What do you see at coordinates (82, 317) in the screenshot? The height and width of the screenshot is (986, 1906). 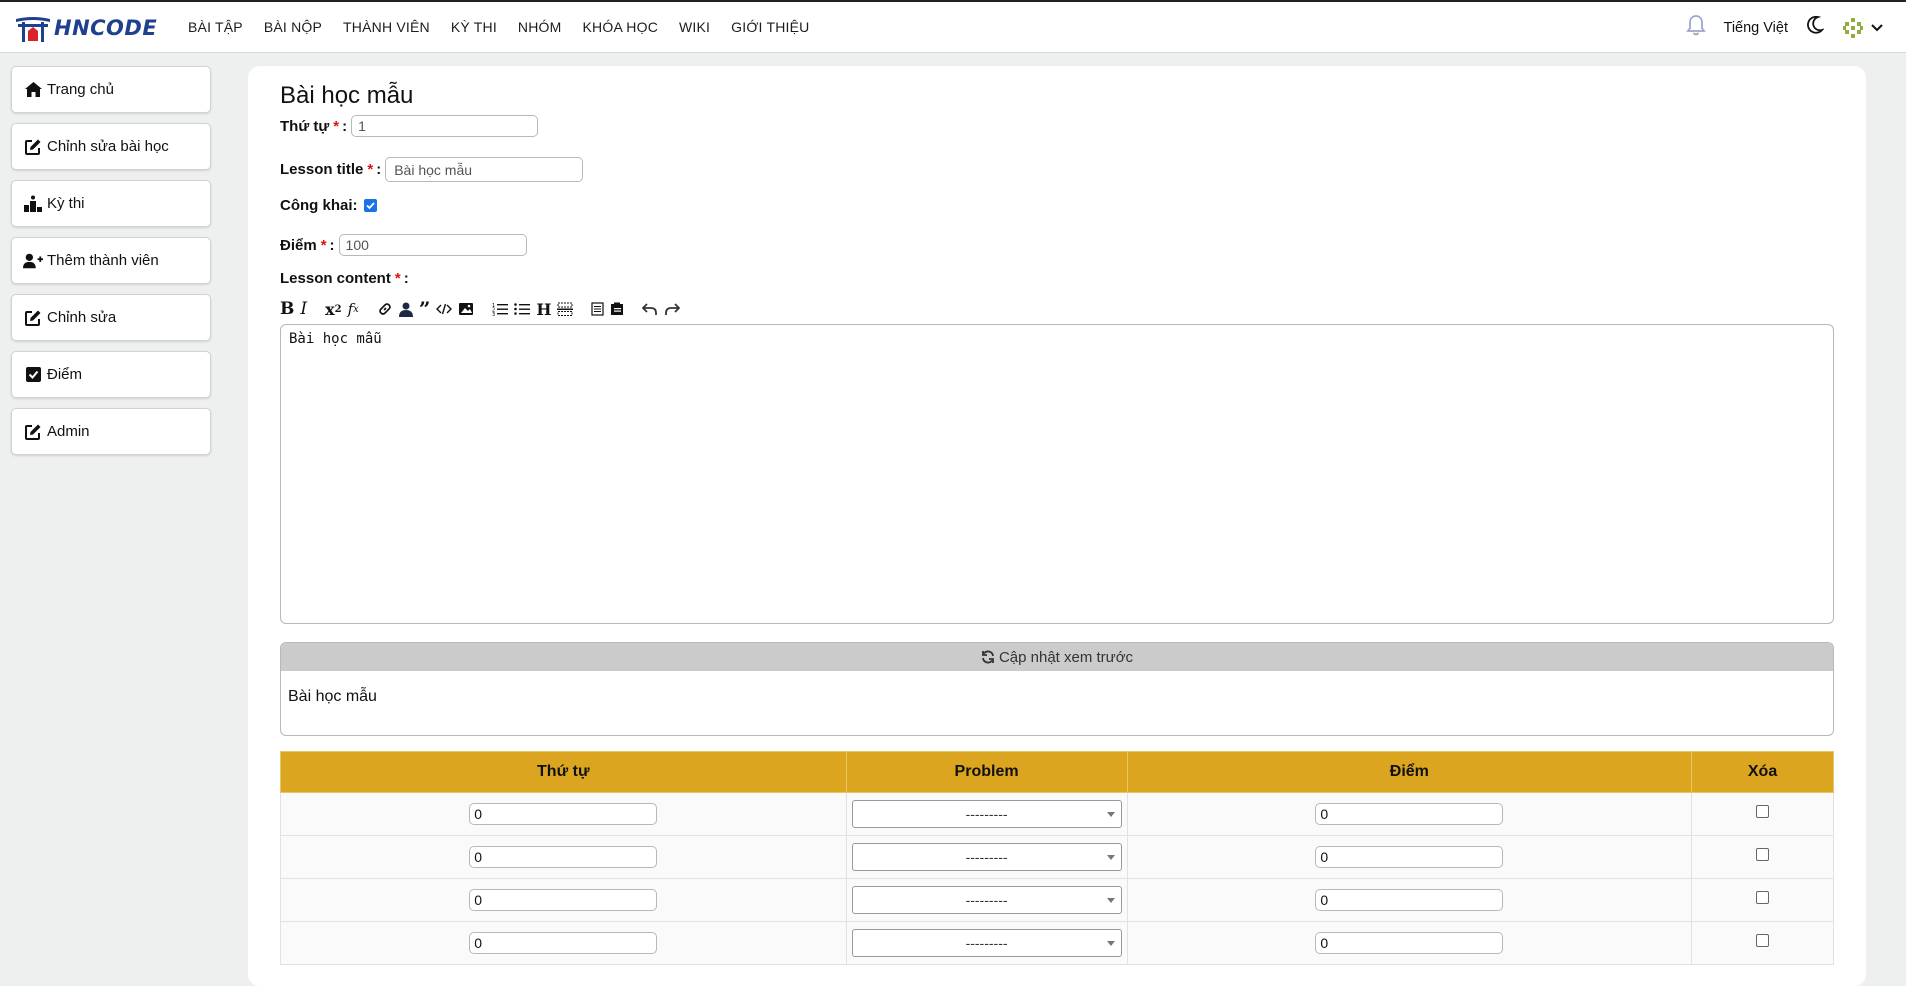 I see `sidebar-item-label: Chỉnh sửa` at bounding box center [82, 317].